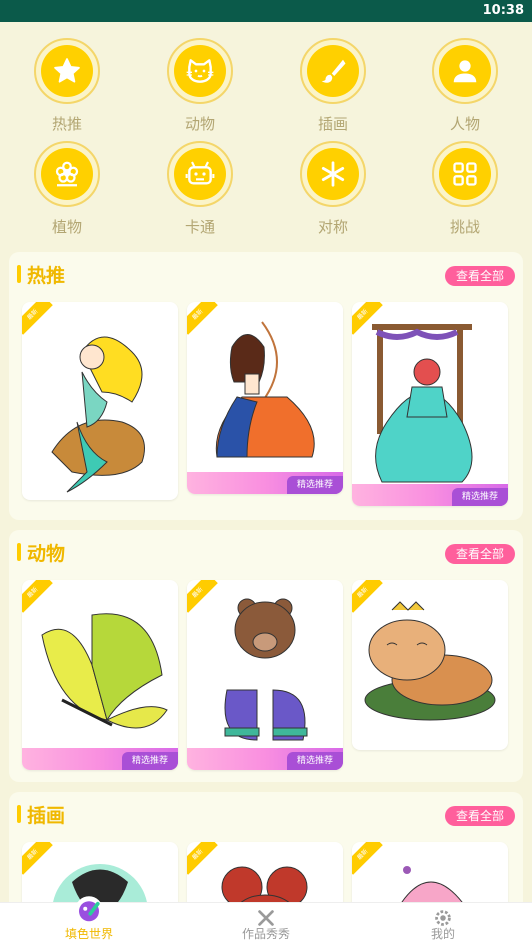 This screenshot has width=532, height=944. I want to click on person-icon, so click(465, 71).